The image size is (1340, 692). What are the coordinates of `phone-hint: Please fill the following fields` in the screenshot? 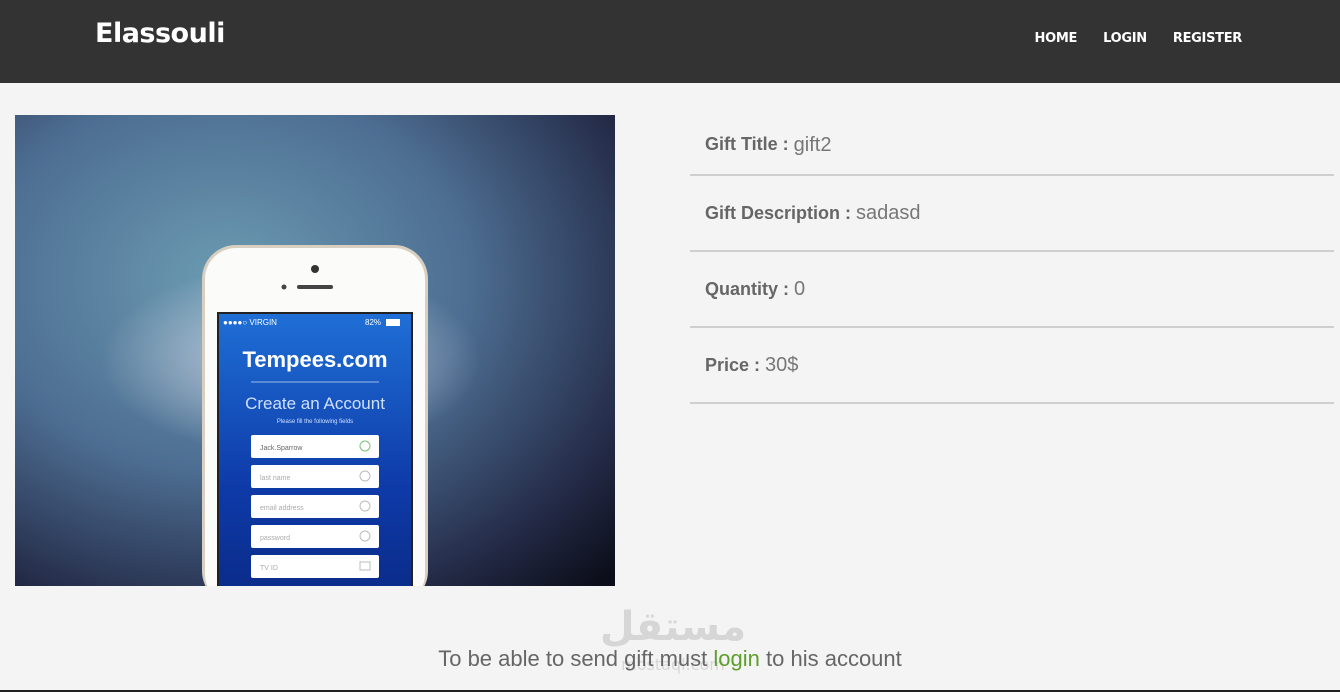 It's located at (315, 422).